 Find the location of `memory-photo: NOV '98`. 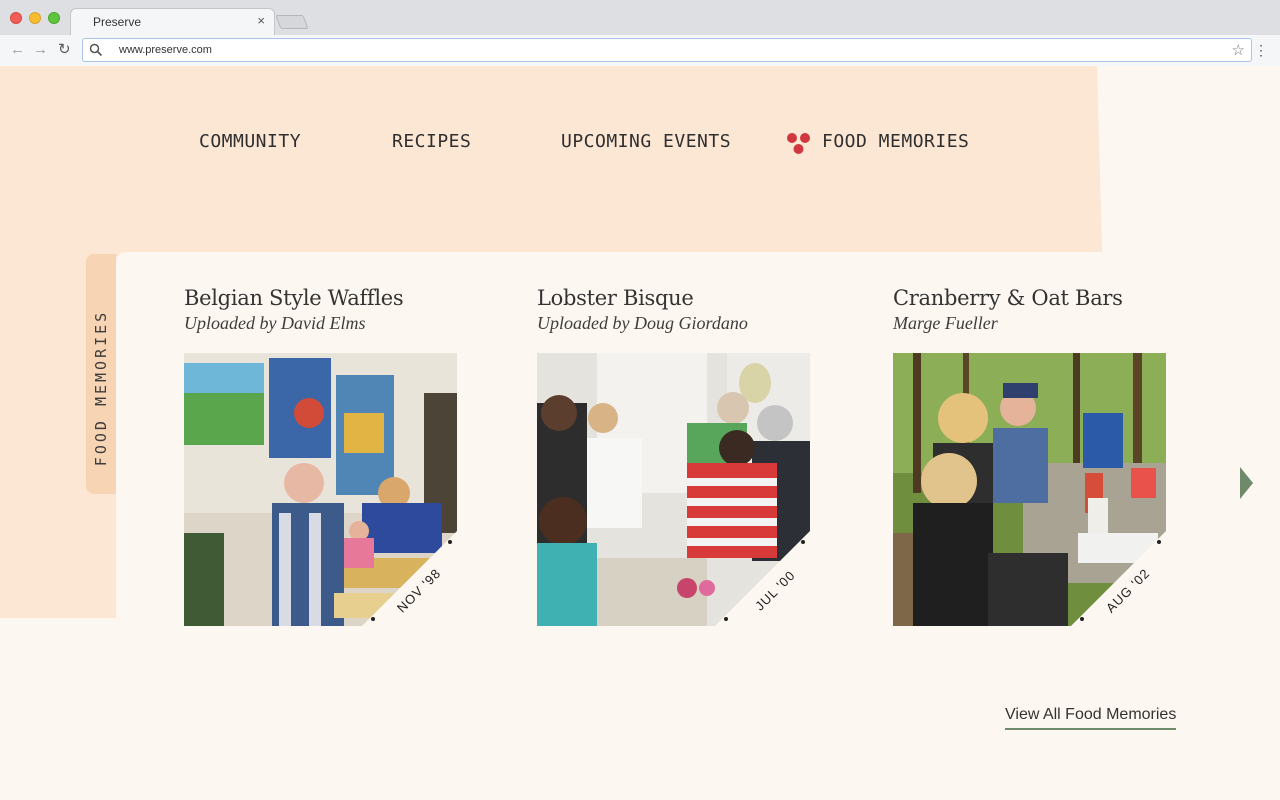

memory-photo: NOV '98 is located at coordinates (320, 489).